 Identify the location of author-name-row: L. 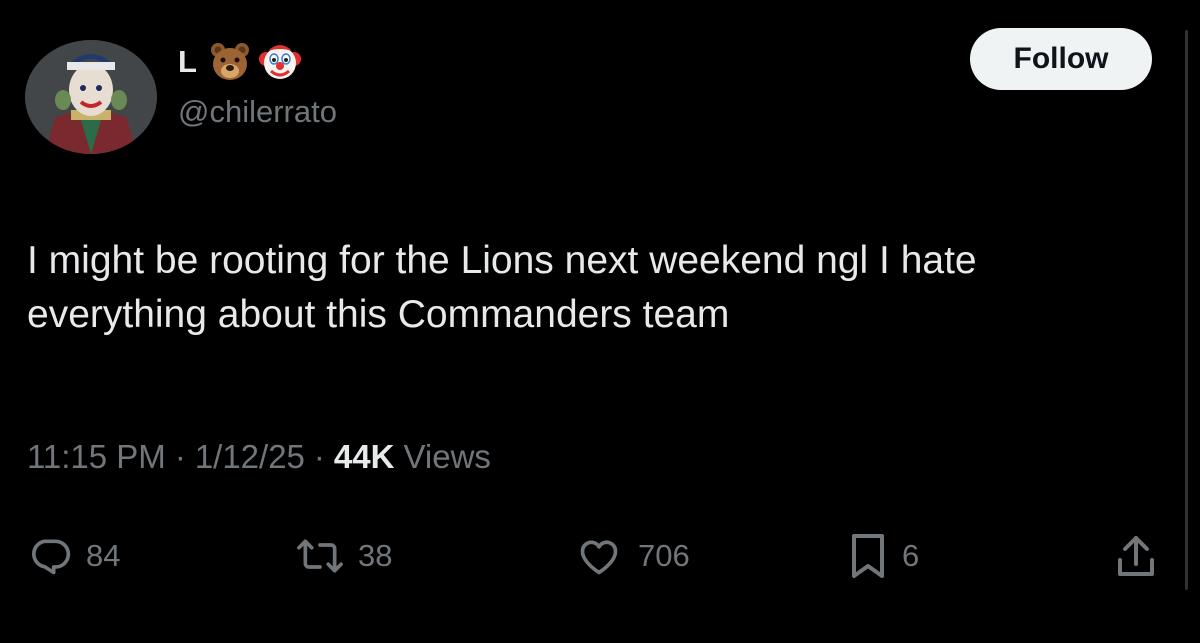
(239, 62).